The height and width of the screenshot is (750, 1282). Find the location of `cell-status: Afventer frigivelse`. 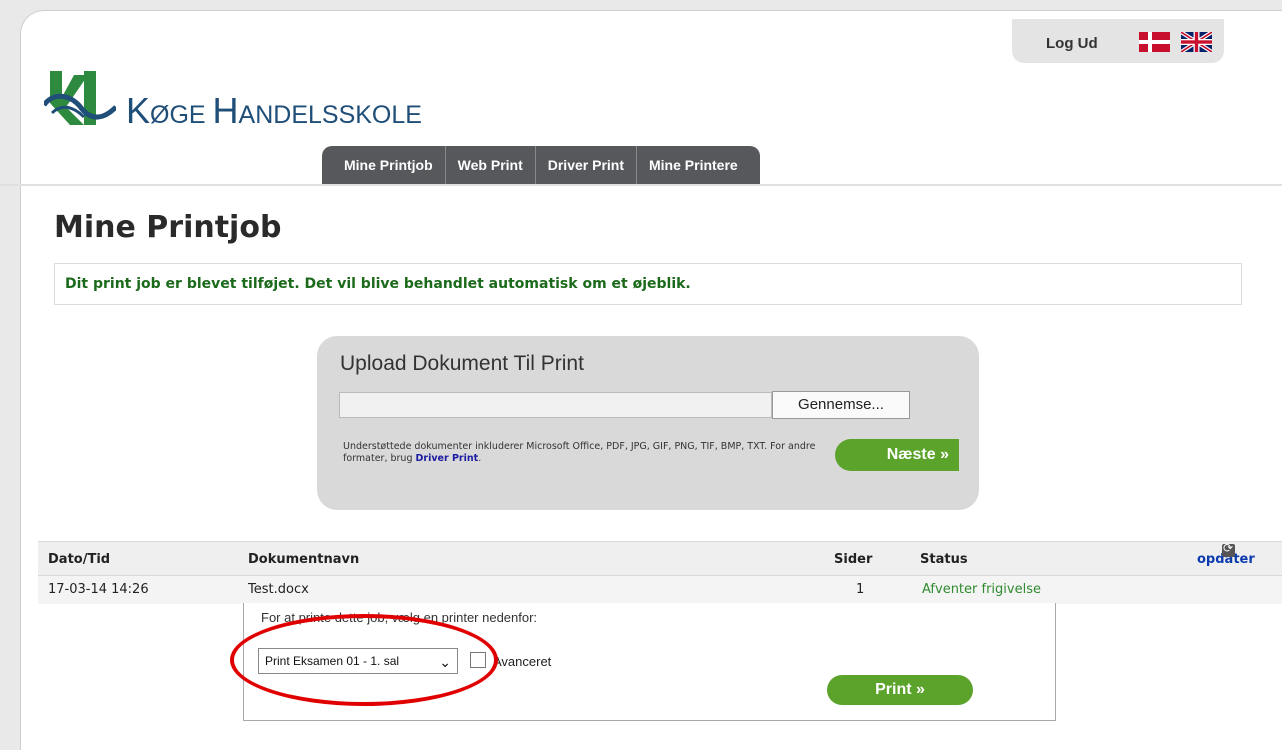

cell-status: Afventer frigivelse is located at coordinates (981, 589).